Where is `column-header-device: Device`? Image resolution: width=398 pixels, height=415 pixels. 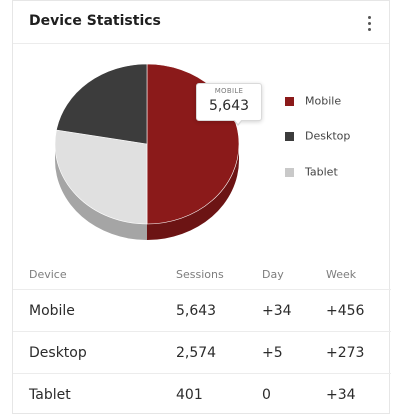
column-header-device: Device is located at coordinates (94, 274).